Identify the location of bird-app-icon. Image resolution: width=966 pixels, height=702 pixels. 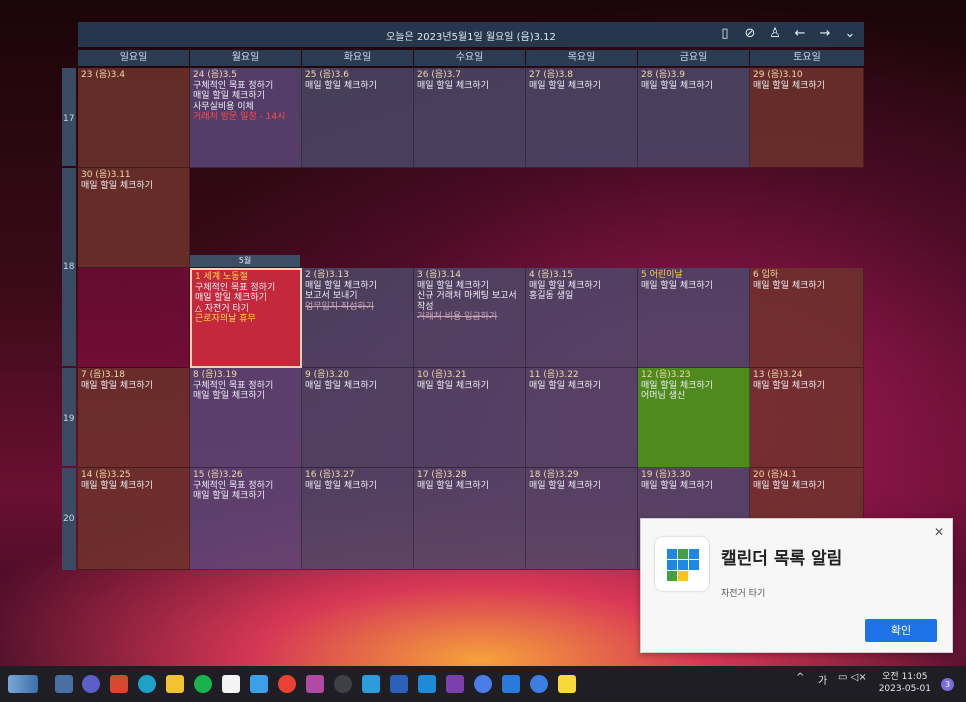
(259, 684).